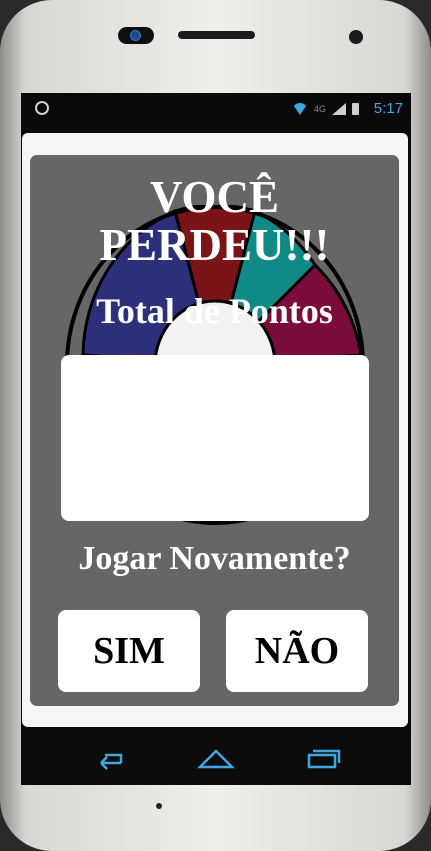  What do you see at coordinates (388, 108) in the screenshot?
I see `status-time: 5:17` at bounding box center [388, 108].